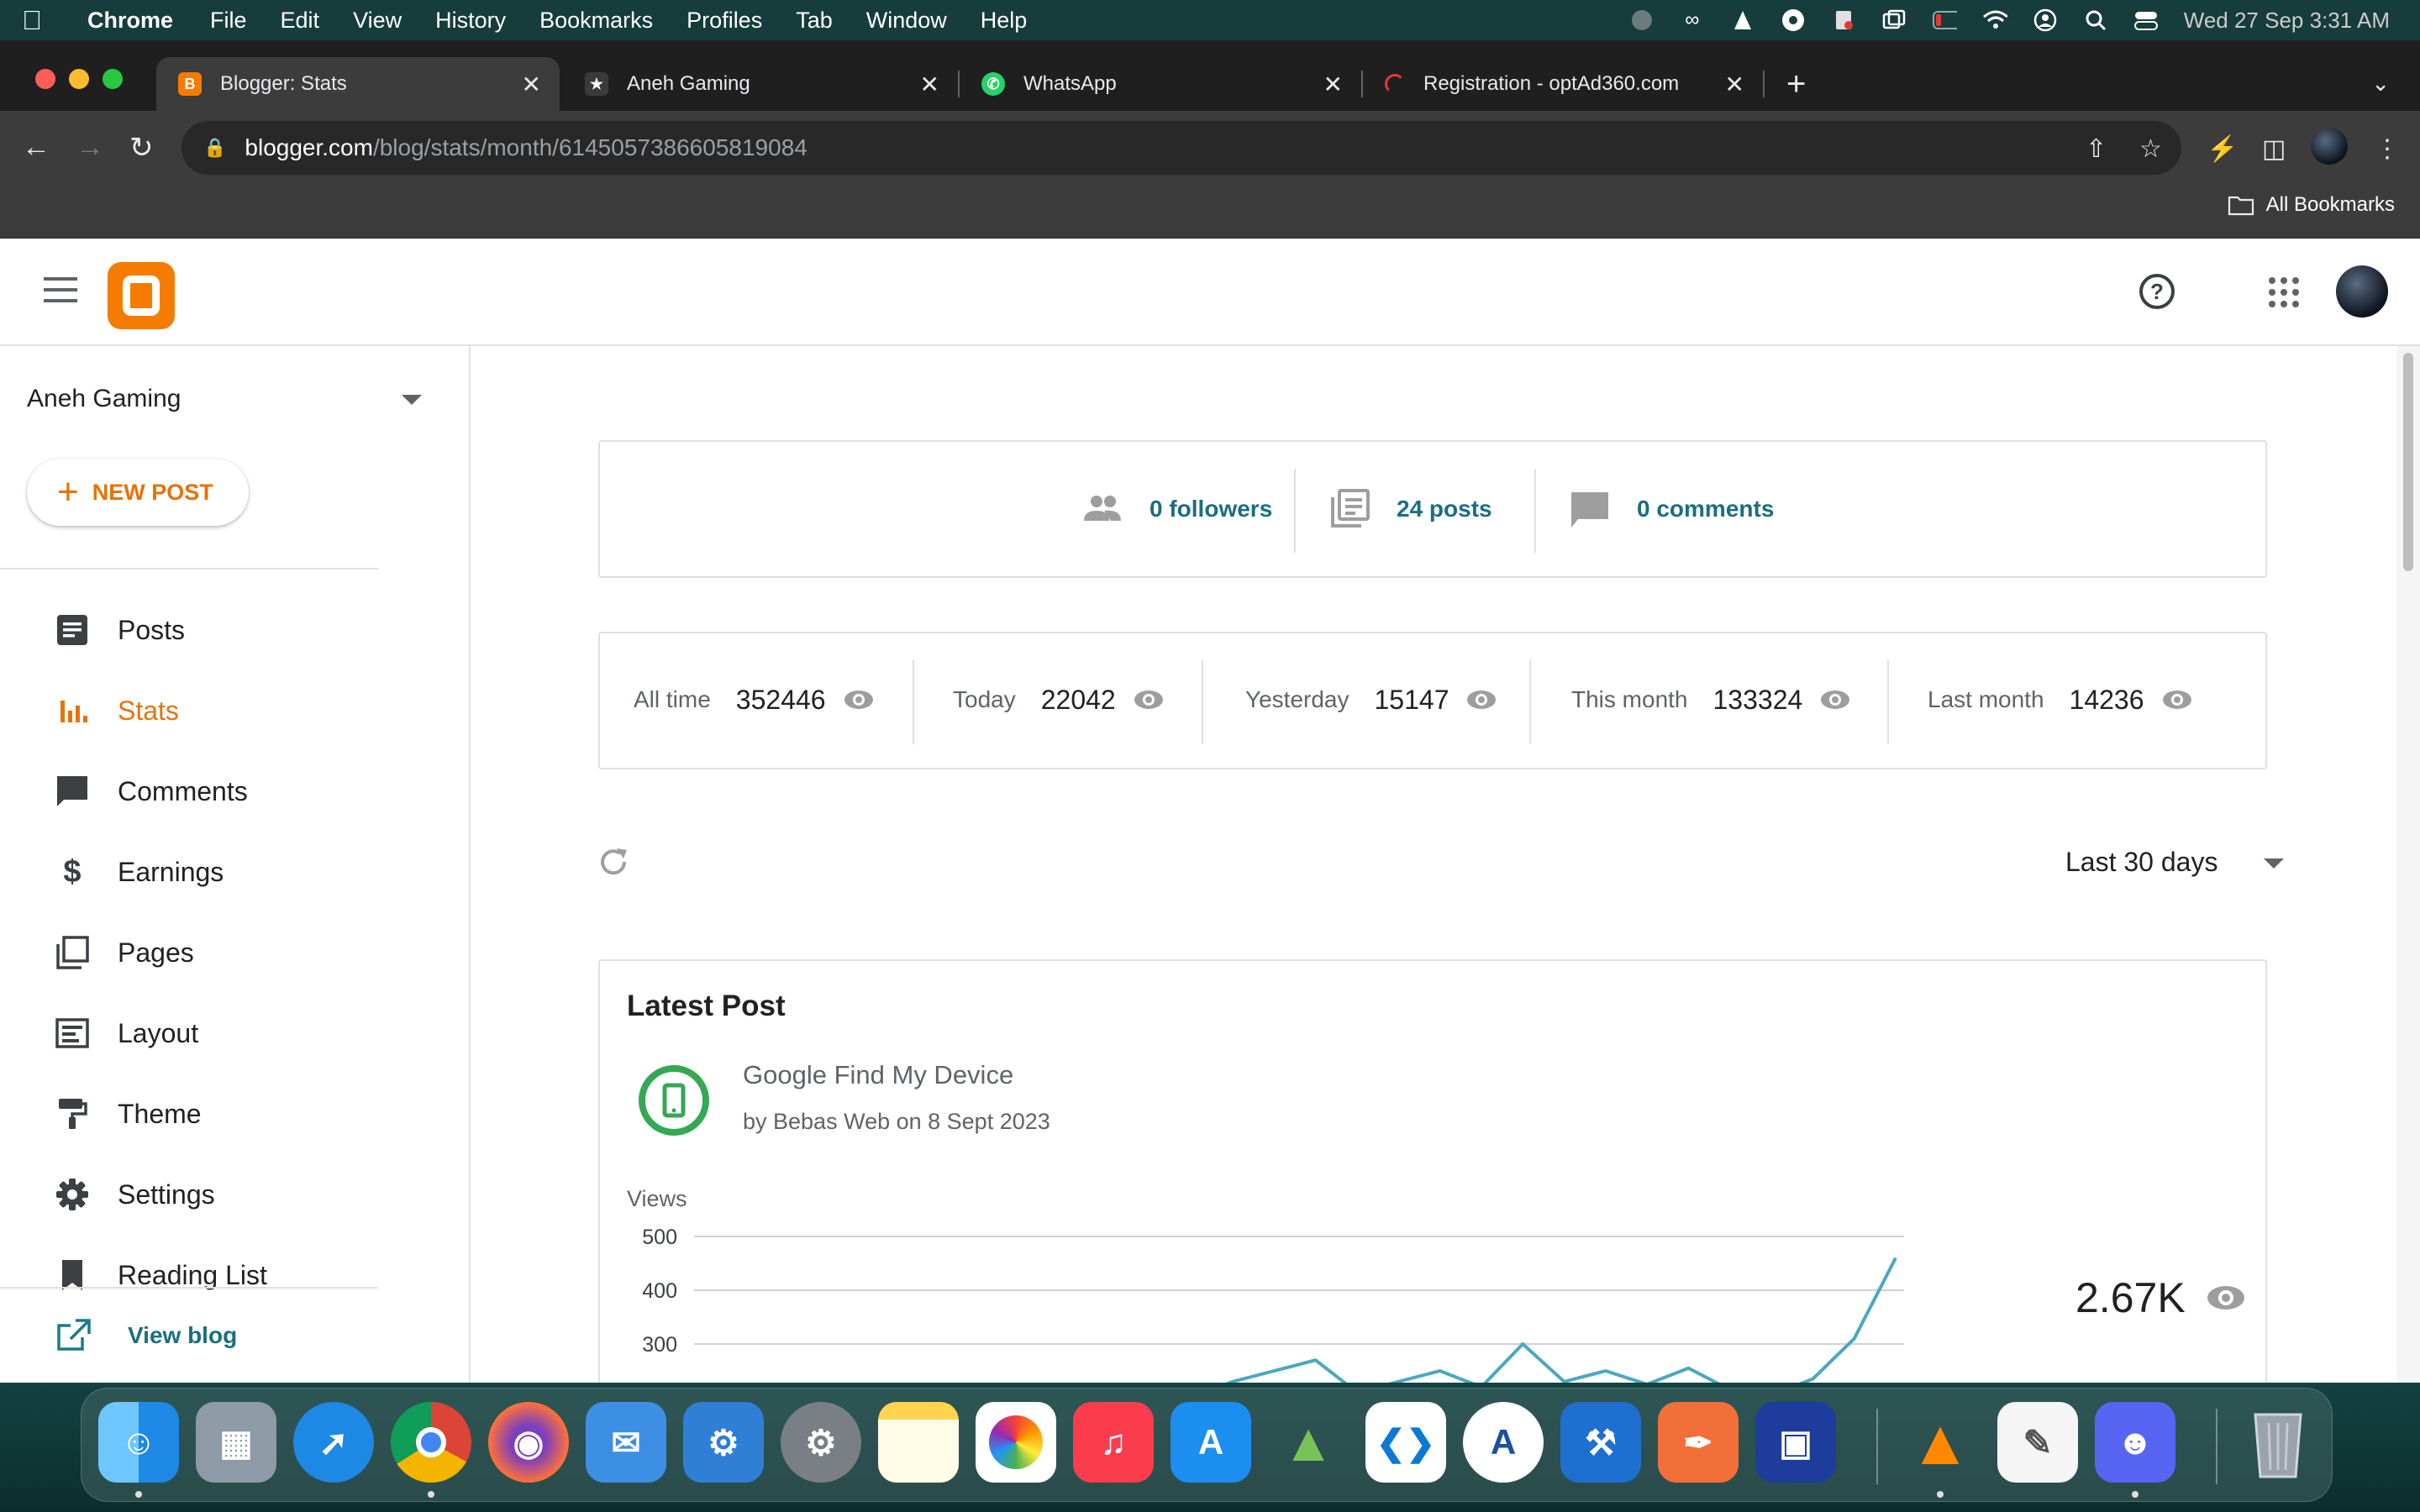  What do you see at coordinates (2284, 292) in the screenshot?
I see `google-apps-icon` at bounding box center [2284, 292].